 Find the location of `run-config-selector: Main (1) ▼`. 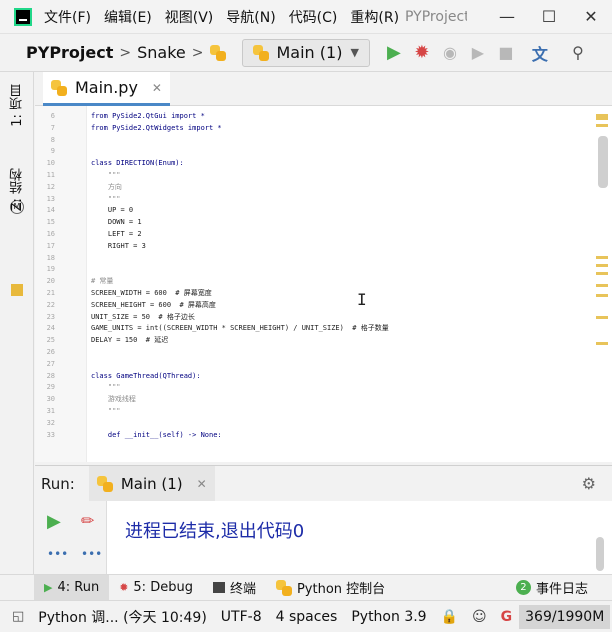

run-config-selector: Main (1) ▼ is located at coordinates (305, 52).